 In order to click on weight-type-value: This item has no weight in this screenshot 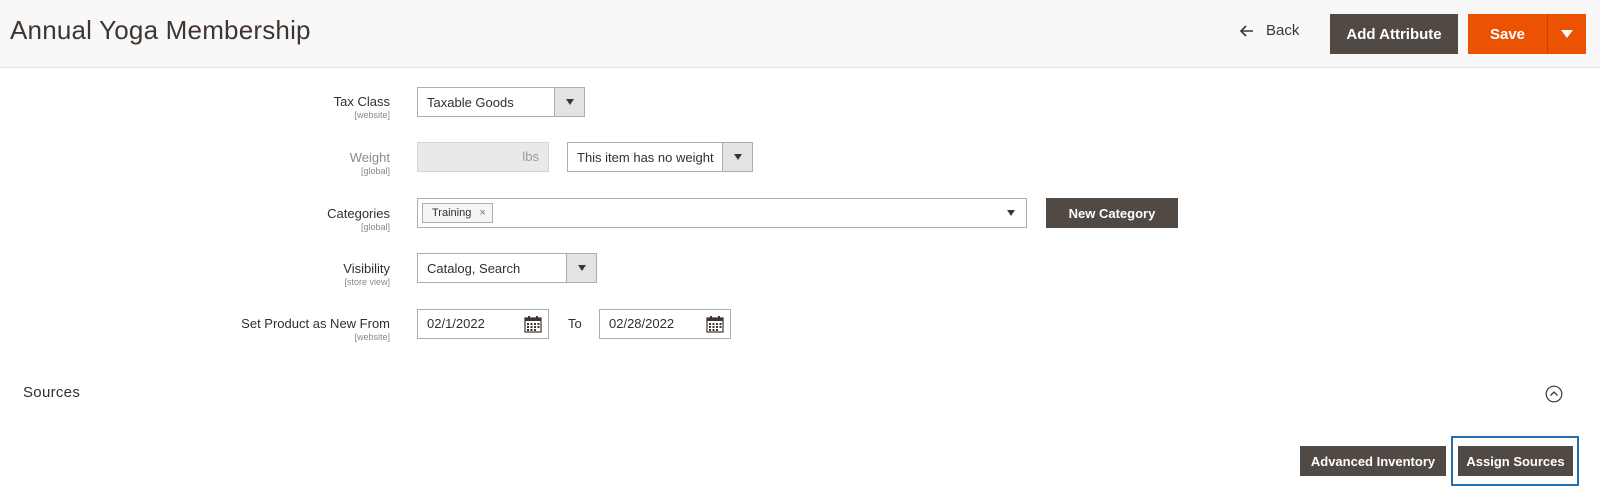, I will do `click(645, 157)`.